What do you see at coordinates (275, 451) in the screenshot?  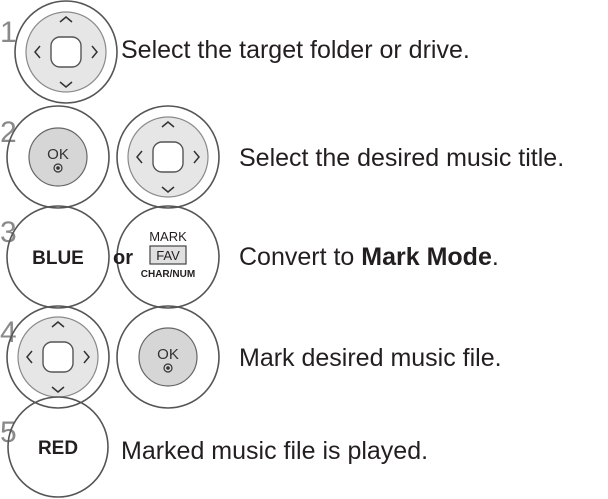 I see `step-5-text: Marked music file is played.` at bounding box center [275, 451].